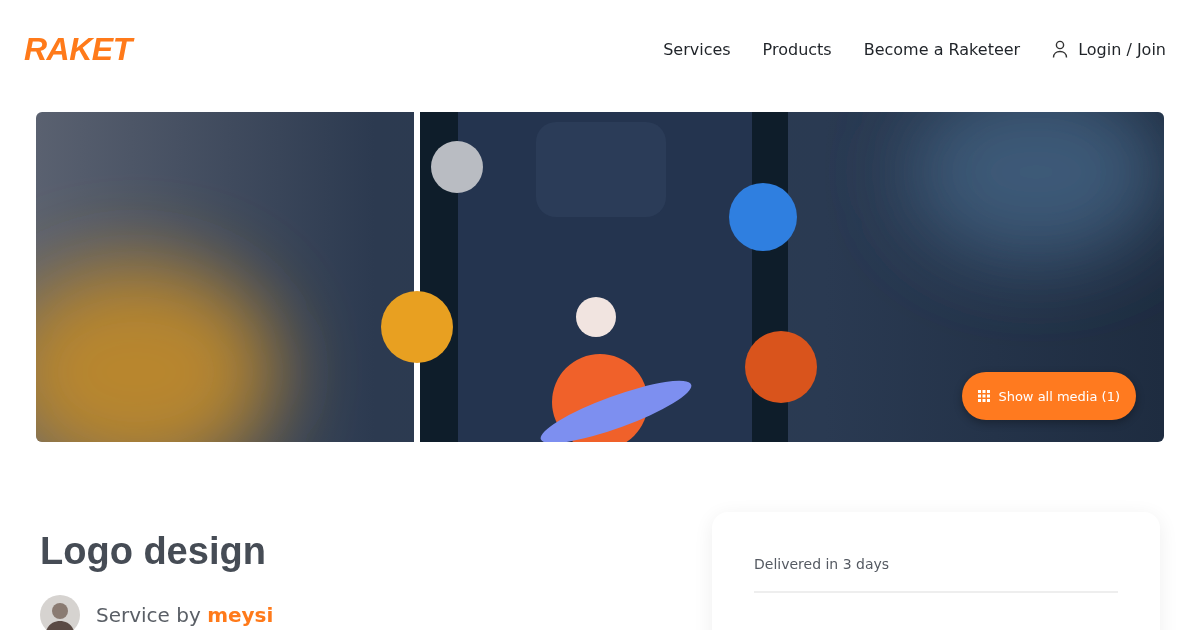  What do you see at coordinates (984, 396) in the screenshot?
I see `grid-icon` at bounding box center [984, 396].